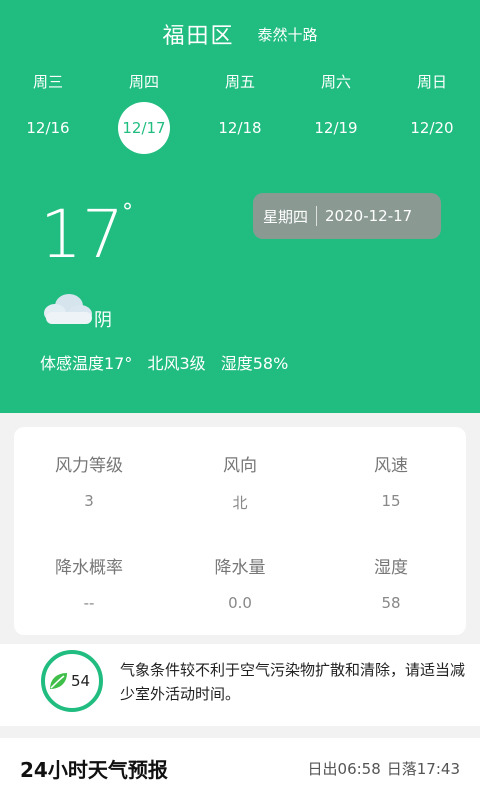  I want to click on hourly-forecast-header: 24小时天气预报 日出06:58 日落17:43, so click(240, 769).